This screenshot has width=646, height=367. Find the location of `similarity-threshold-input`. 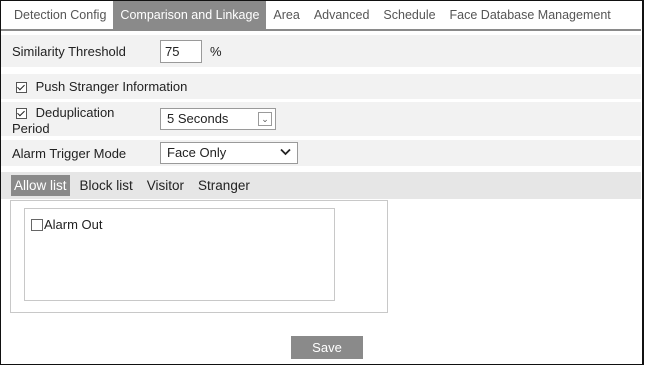

similarity-threshold-input is located at coordinates (181, 51).